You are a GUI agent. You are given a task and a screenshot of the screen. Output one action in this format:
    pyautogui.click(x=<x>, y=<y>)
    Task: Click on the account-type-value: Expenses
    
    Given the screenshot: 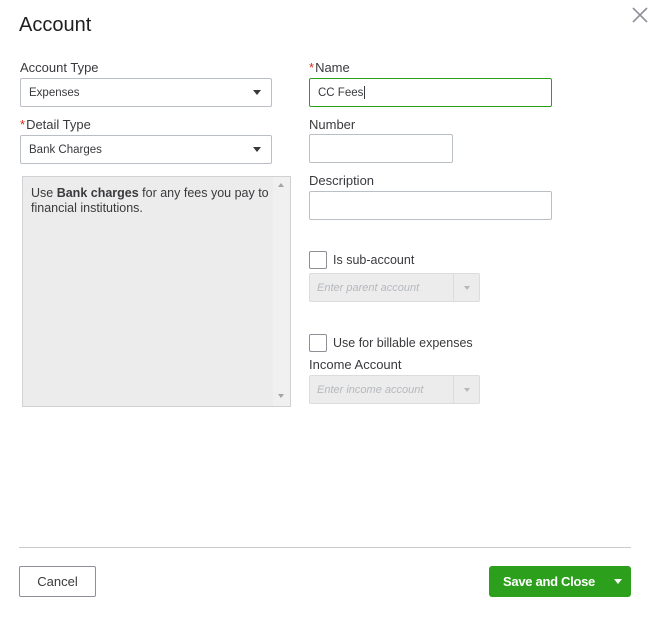 What is the action you would take?
    pyautogui.click(x=54, y=92)
    